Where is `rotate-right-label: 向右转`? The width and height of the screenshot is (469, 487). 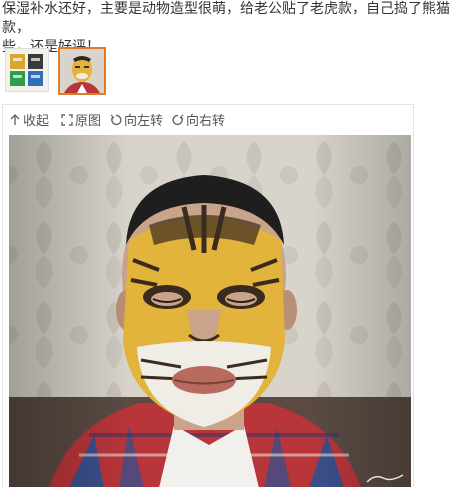 rotate-right-label: 向右转 is located at coordinates (206, 121).